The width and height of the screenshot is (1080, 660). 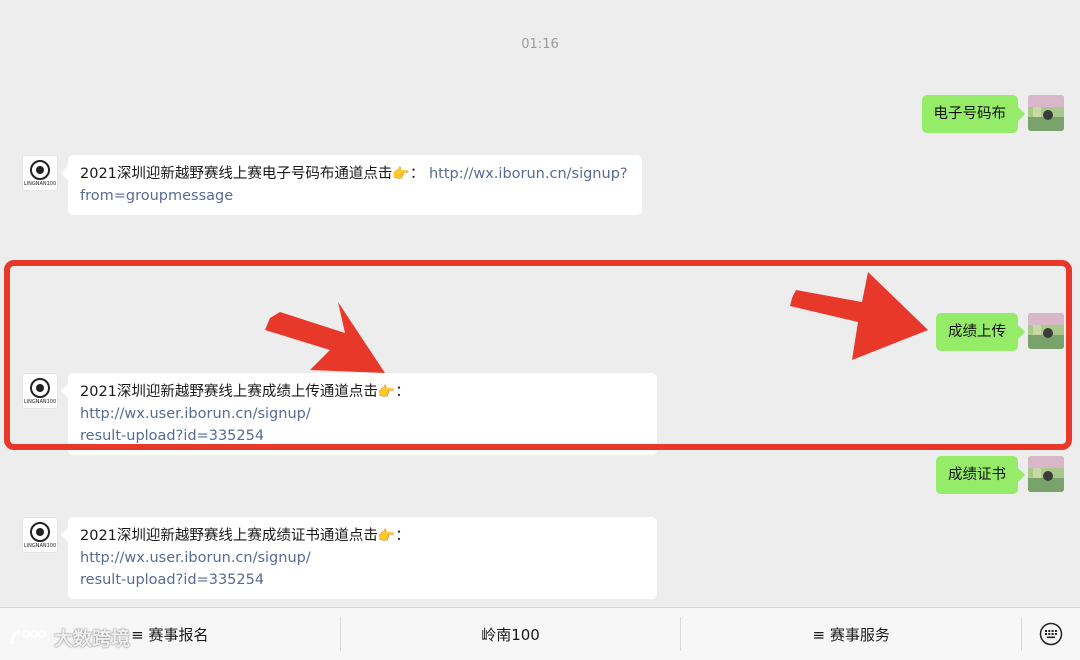 What do you see at coordinates (851, 634) in the screenshot?
I see `menu-item-services: ≡ 赛事服务` at bounding box center [851, 634].